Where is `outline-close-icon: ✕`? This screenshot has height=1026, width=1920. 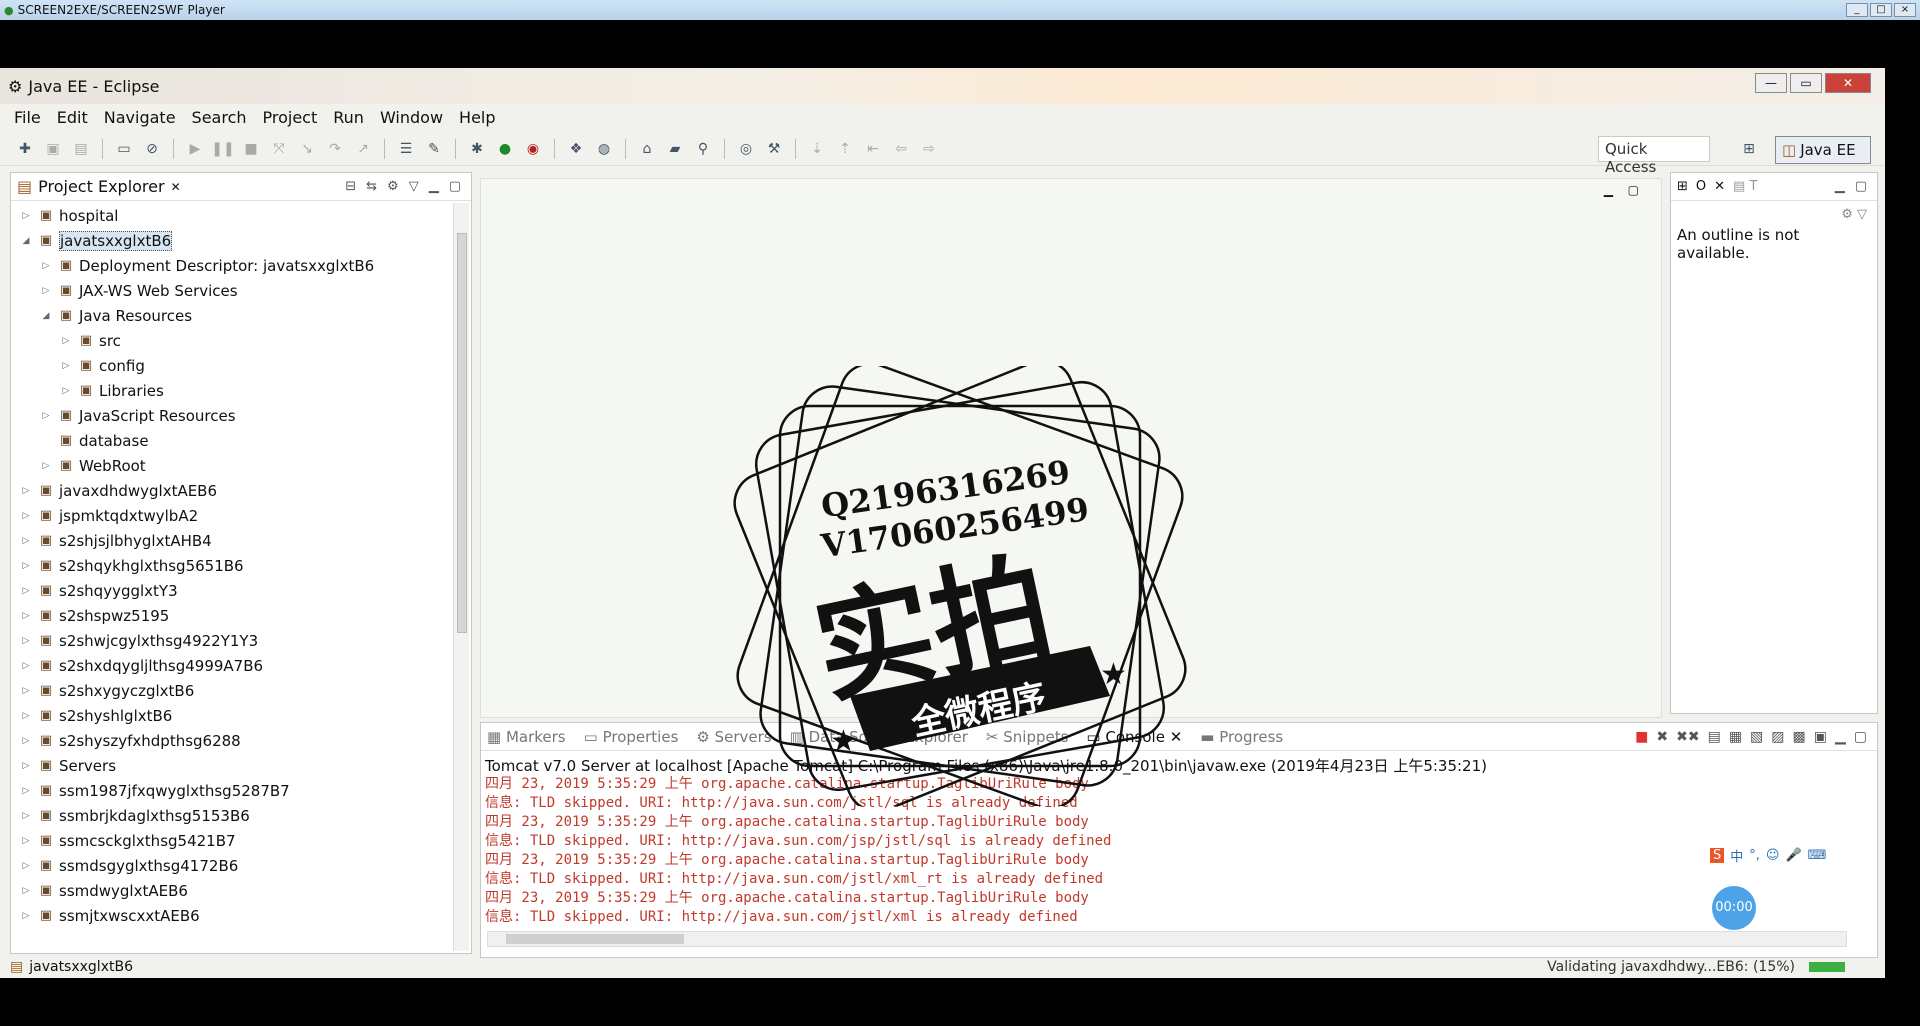
outline-close-icon: ✕ is located at coordinates (1719, 186).